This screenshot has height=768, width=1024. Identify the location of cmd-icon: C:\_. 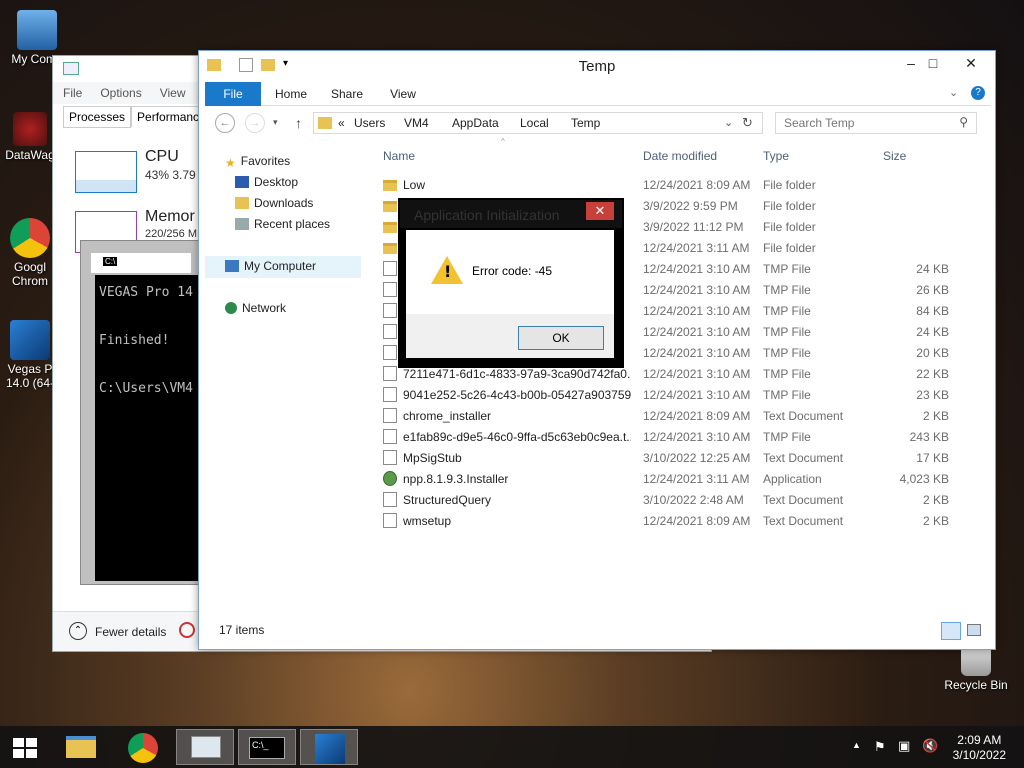
(267, 748).